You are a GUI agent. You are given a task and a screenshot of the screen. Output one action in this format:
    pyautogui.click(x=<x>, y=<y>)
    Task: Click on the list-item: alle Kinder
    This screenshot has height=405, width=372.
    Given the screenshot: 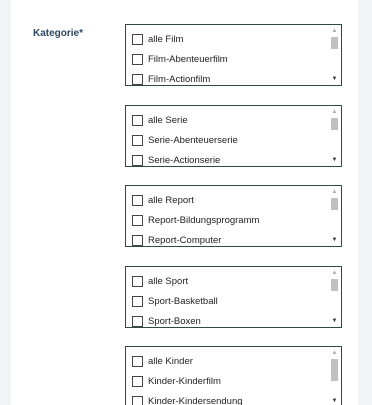 What is the action you would take?
    pyautogui.click(x=187, y=361)
    